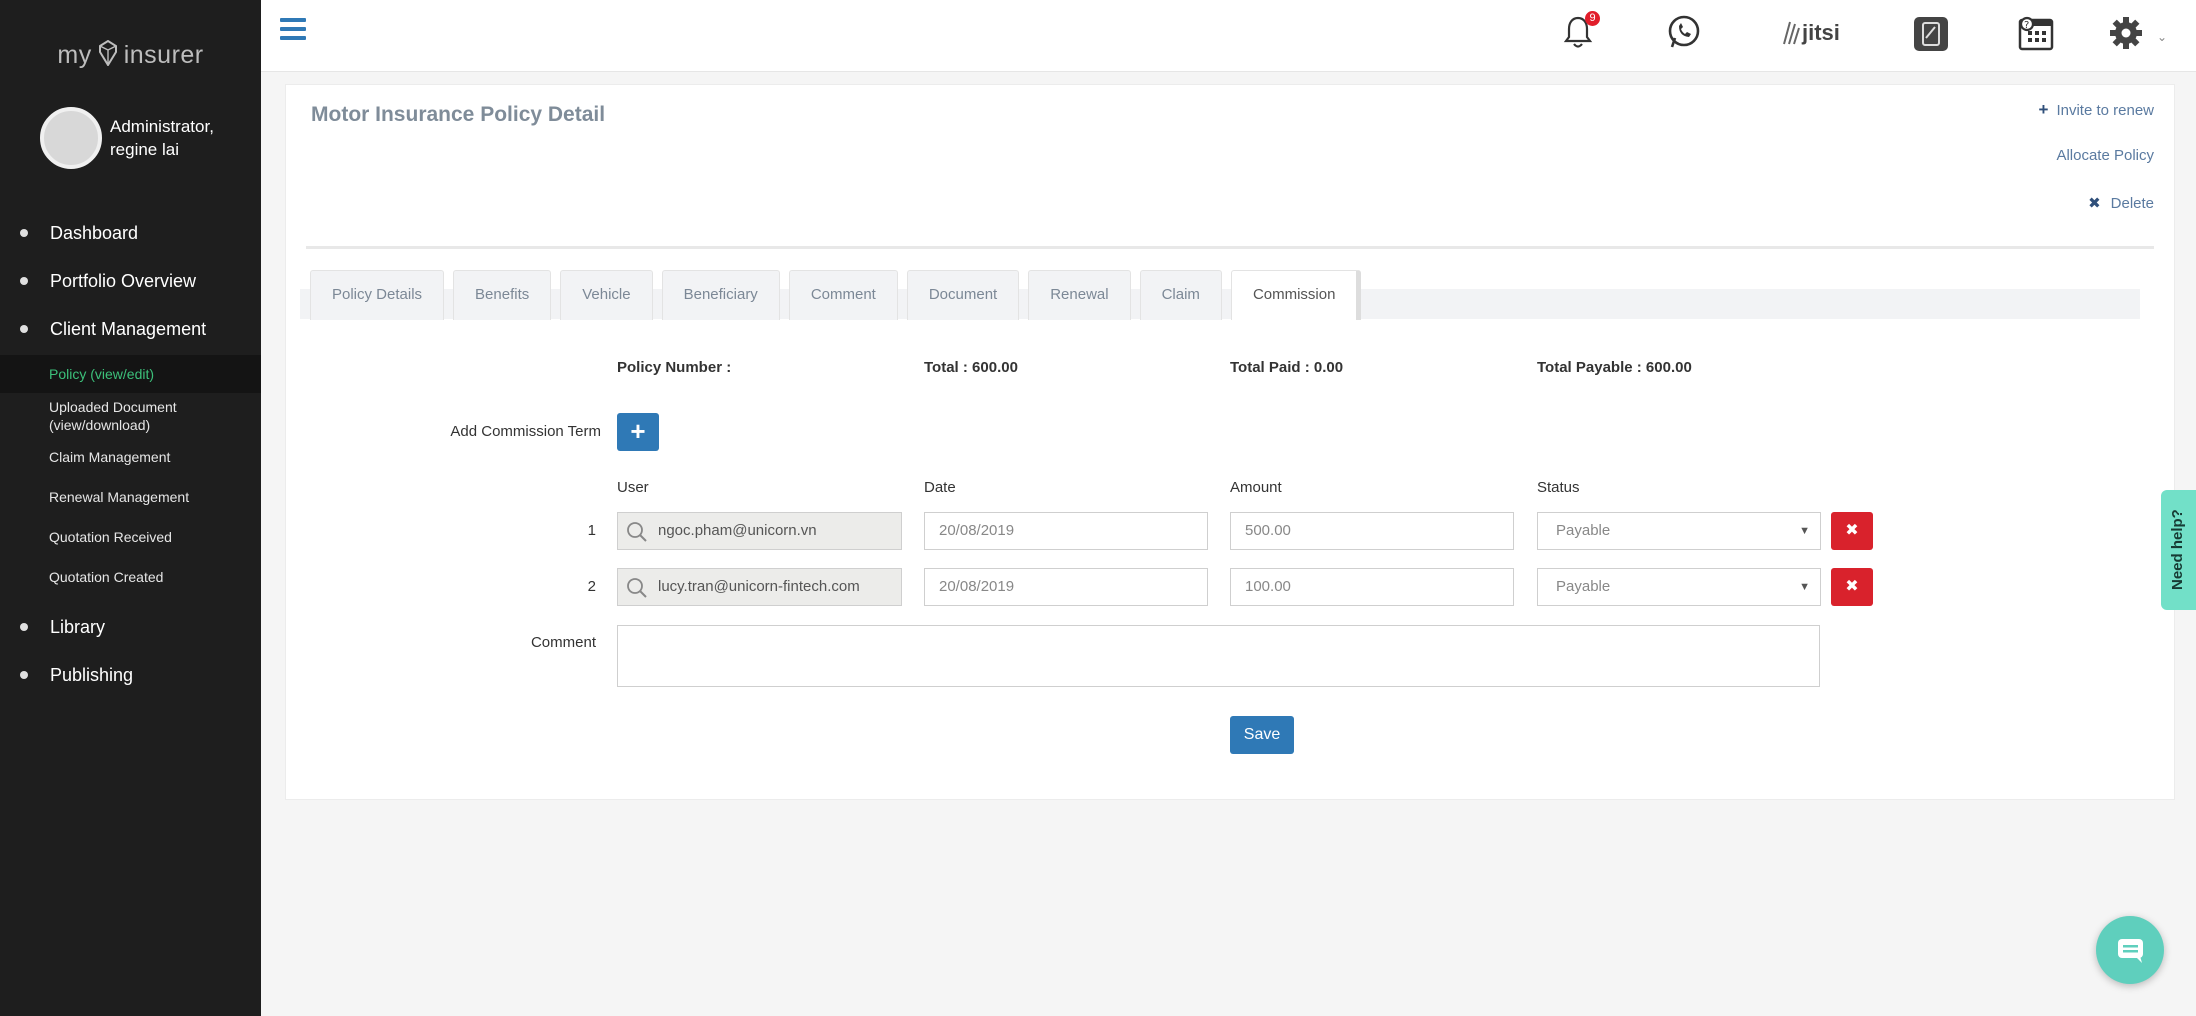 The image size is (2196, 1016). What do you see at coordinates (1372, 531) in the screenshot?
I see `amount-field: 500.00` at bounding box center [1372, 531].